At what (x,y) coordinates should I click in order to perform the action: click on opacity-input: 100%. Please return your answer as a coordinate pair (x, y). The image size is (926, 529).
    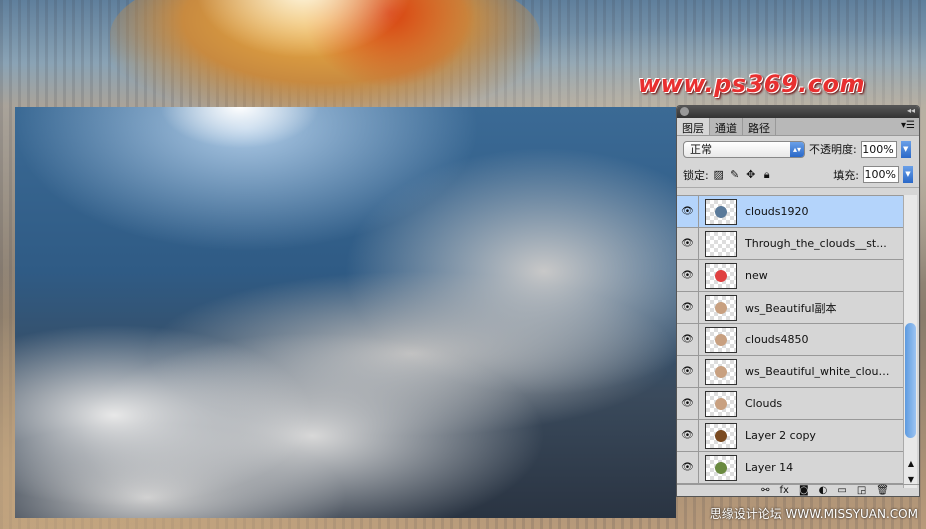
    Looking at the image, I should click on (878, 149).